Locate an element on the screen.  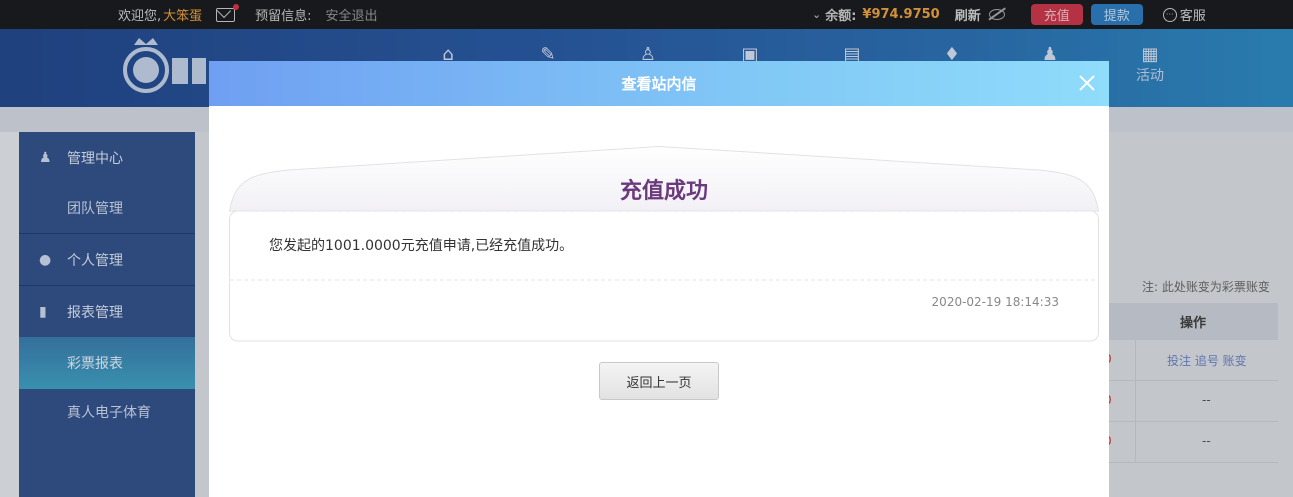
message-timestamp: 2020-02-19 18:14:33 is located at coordinates (995, 302).